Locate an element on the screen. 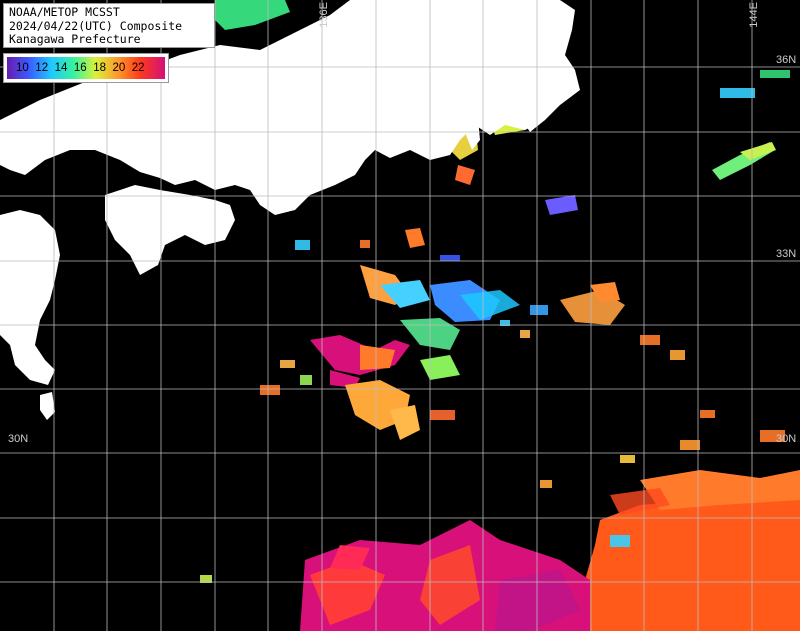 This screenshot has width=800, height=631. lat-label-33n: 33N is located at coordinates (786, 254).